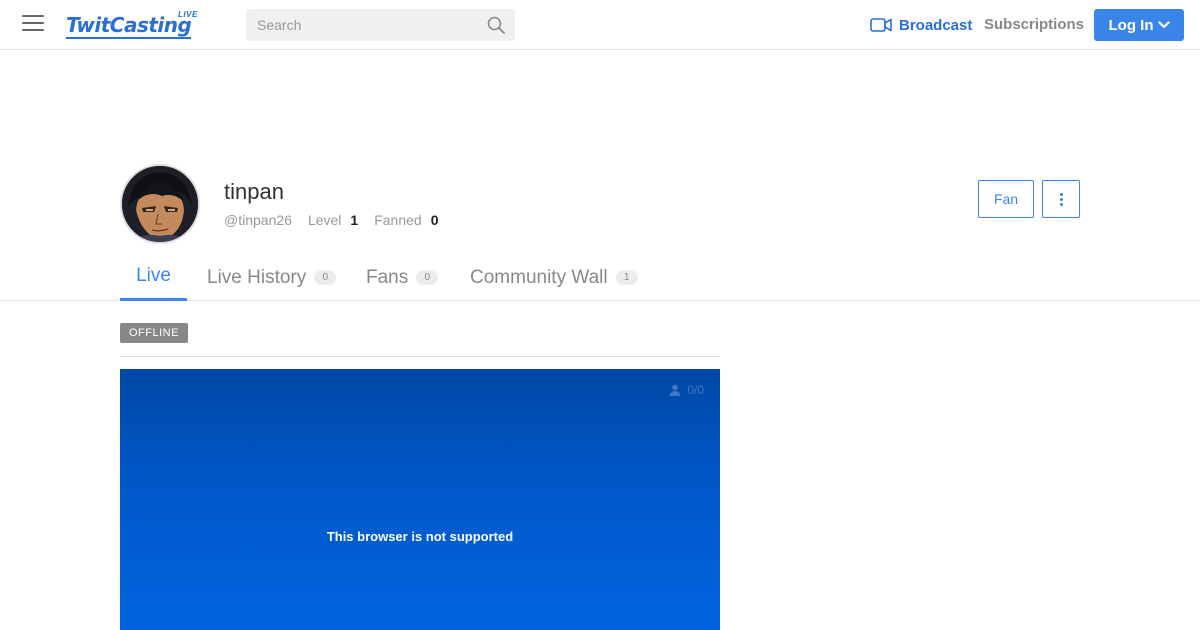  What do you see at coordinates (129, 26) in the screenshot?
I see `logo-text: TwitCasting` at bounding box center [129, 26].